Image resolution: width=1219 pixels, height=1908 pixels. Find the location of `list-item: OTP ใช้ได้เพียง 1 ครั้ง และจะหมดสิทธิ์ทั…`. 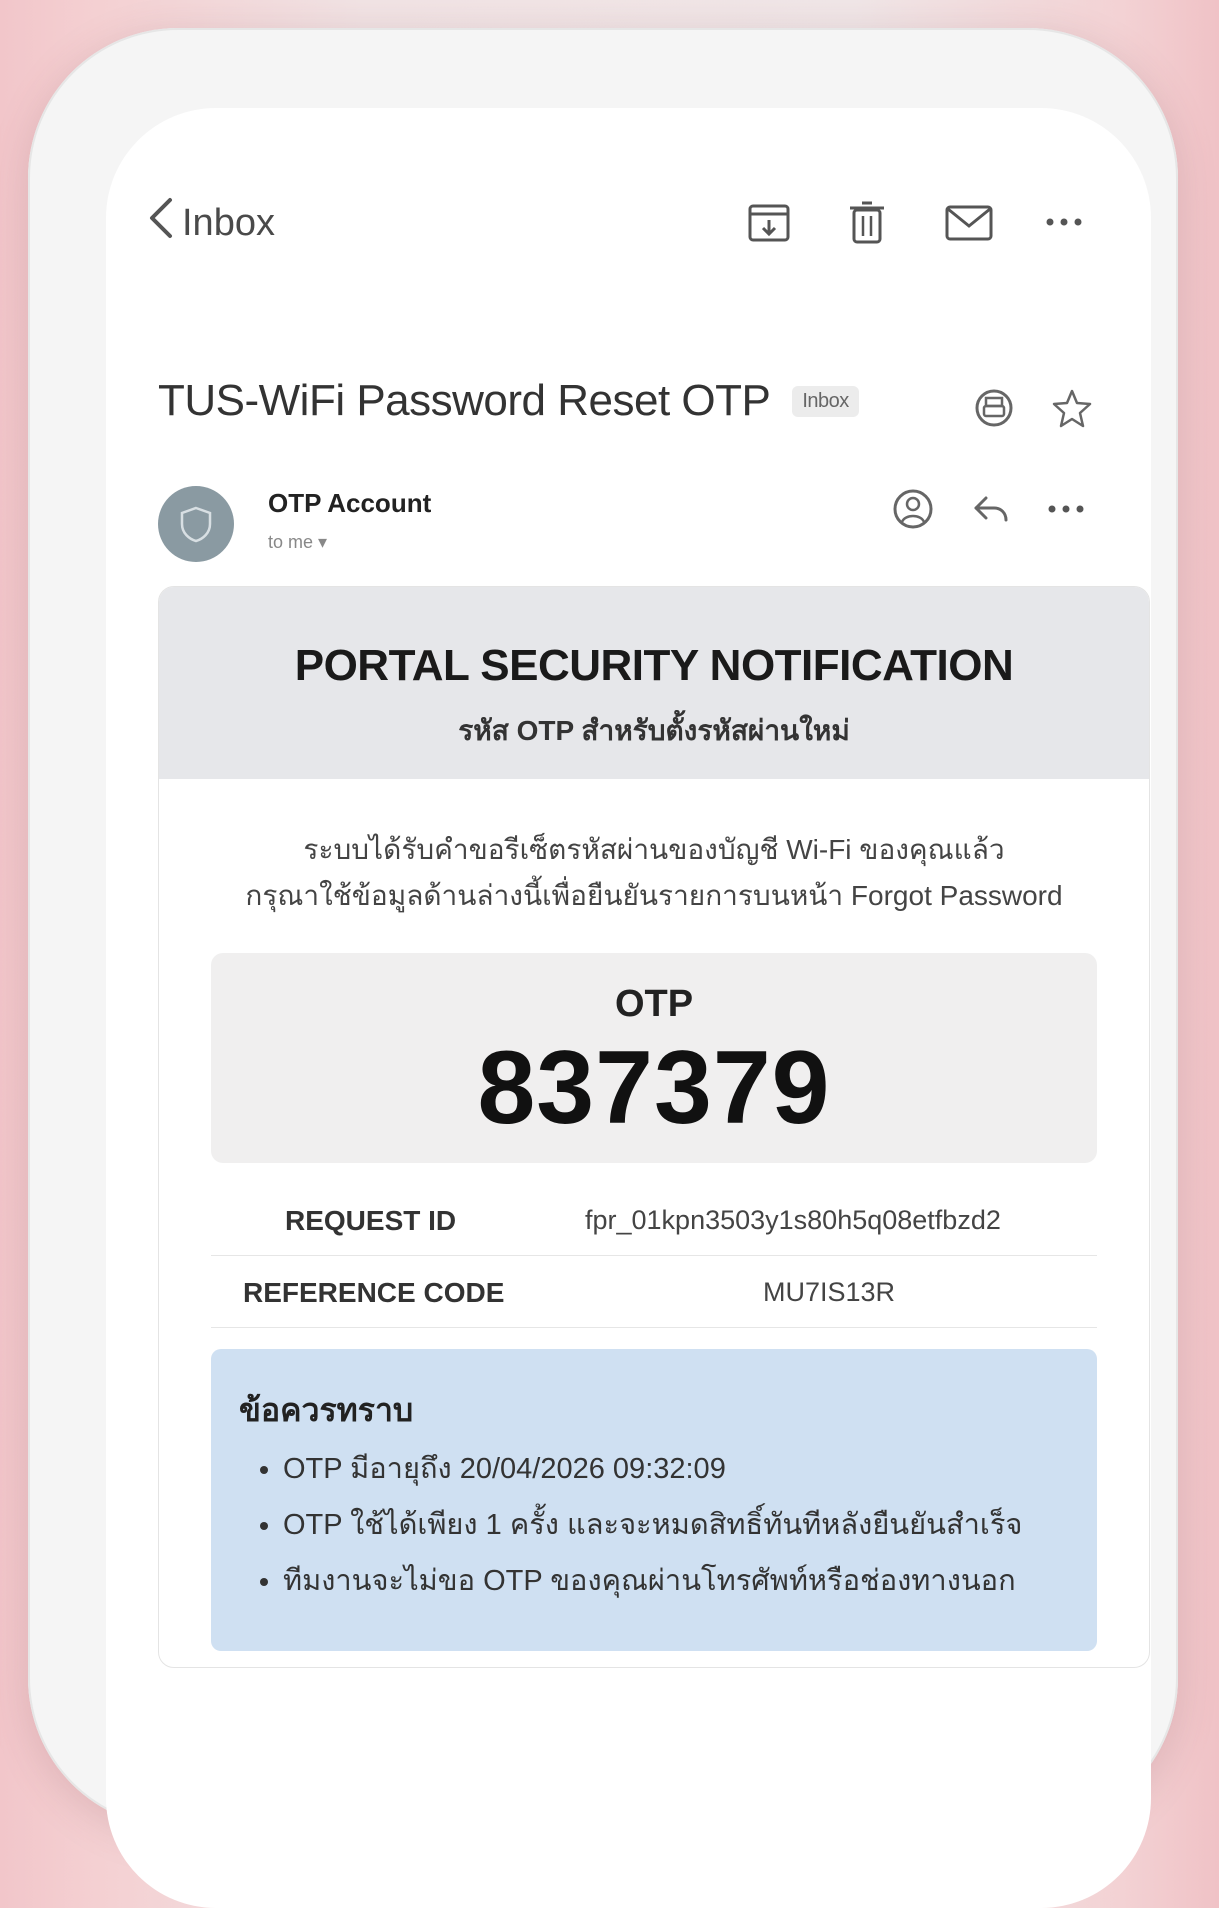

list-item: OTP ใช้ได้เพียง 1 ครั้ง และจะหมดสิทธิ์ทั… is located at coordinates (652, 1525).